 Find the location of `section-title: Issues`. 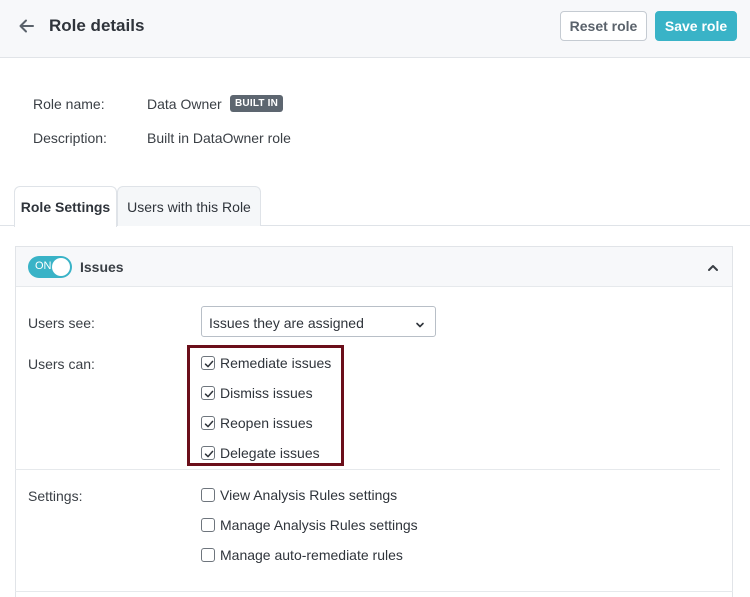

section-title: Issues is located at coordinates (102, 267).